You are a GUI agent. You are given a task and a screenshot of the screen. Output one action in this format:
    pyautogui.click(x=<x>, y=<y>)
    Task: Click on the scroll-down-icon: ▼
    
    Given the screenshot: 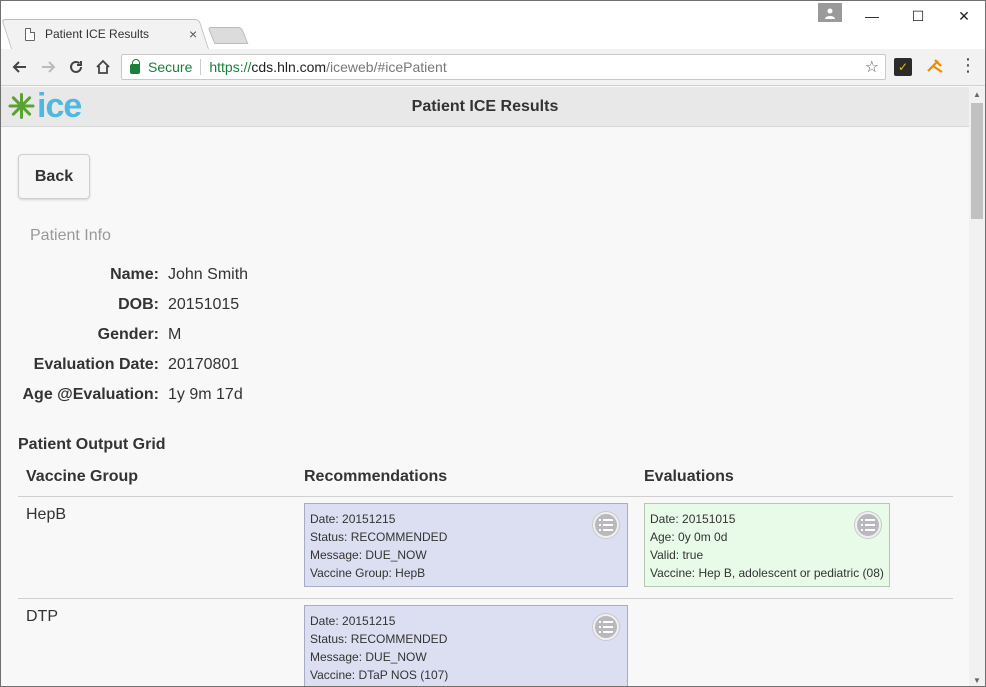 What is the action you would take?
    pyautogui.click(x=977, y=680)
    